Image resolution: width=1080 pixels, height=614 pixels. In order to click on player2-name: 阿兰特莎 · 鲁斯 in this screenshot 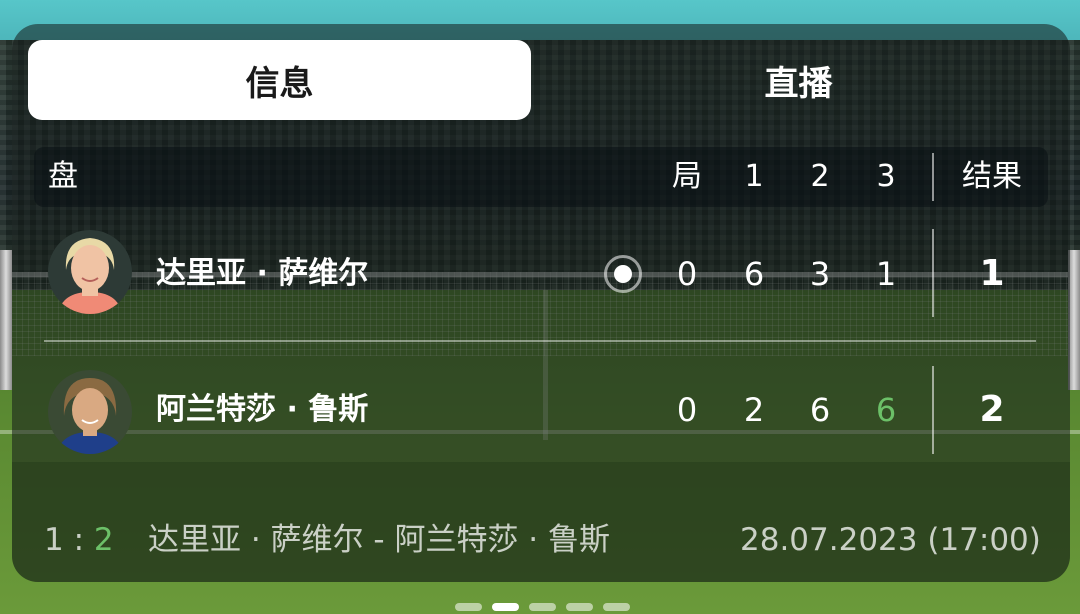, I will do `click(262, 409)`.